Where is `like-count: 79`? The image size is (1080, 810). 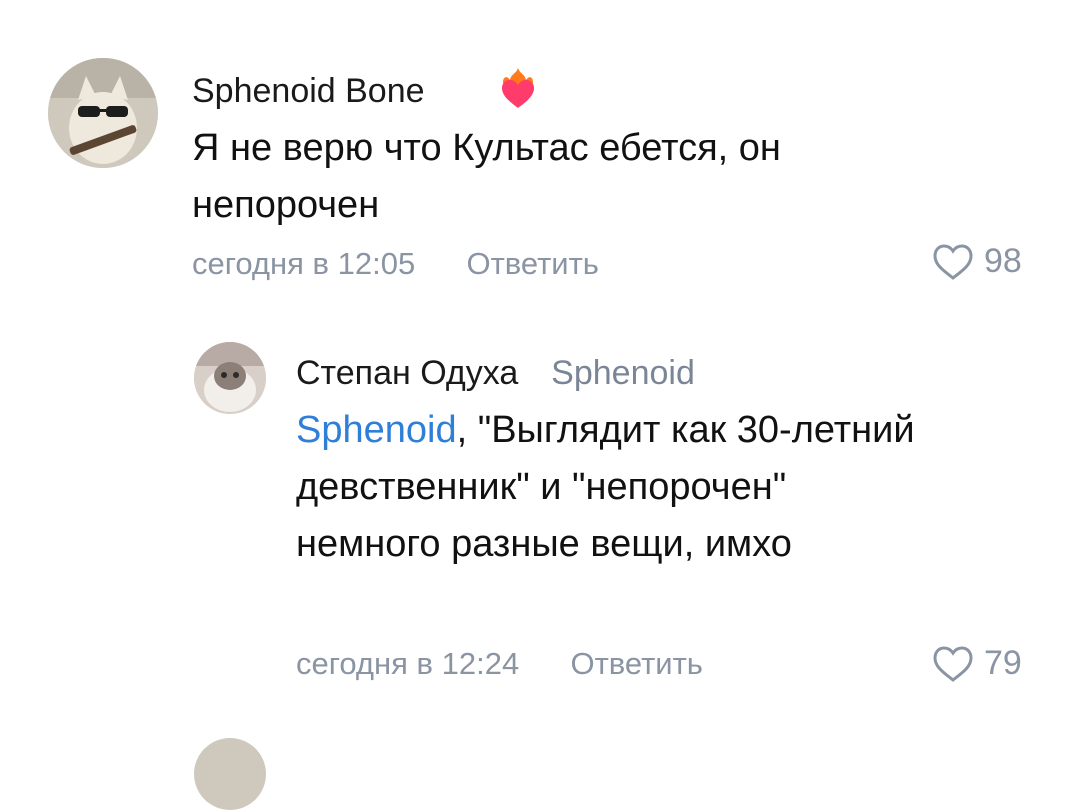
like-count: 79 is located at coordinates (1003, 663).